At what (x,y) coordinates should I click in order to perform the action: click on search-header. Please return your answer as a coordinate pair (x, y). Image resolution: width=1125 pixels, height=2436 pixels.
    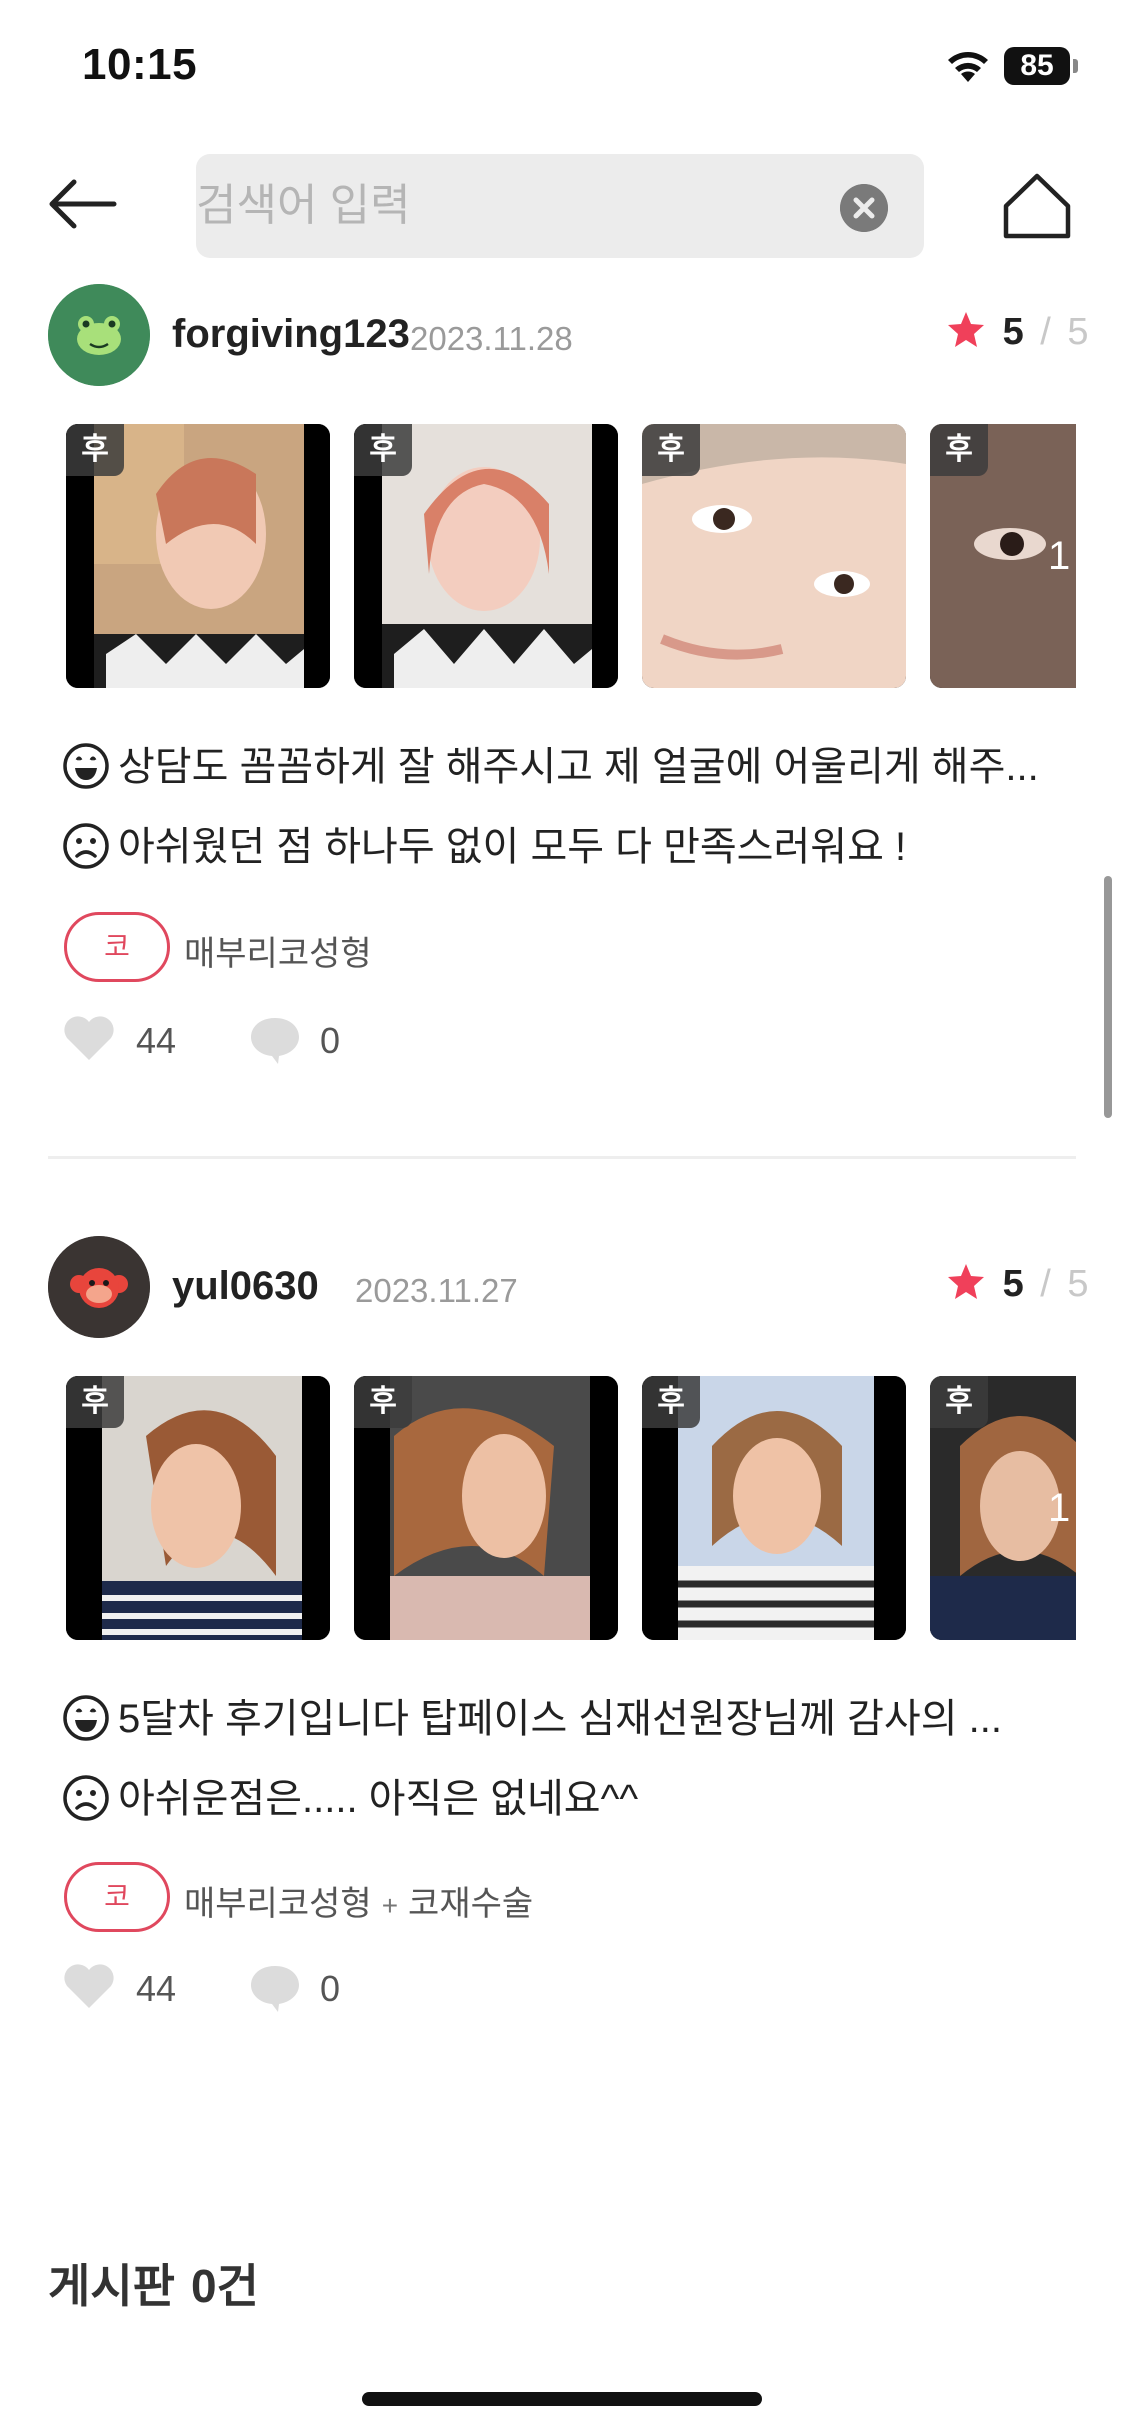
    Looking at the image, I should click on (562, 206).